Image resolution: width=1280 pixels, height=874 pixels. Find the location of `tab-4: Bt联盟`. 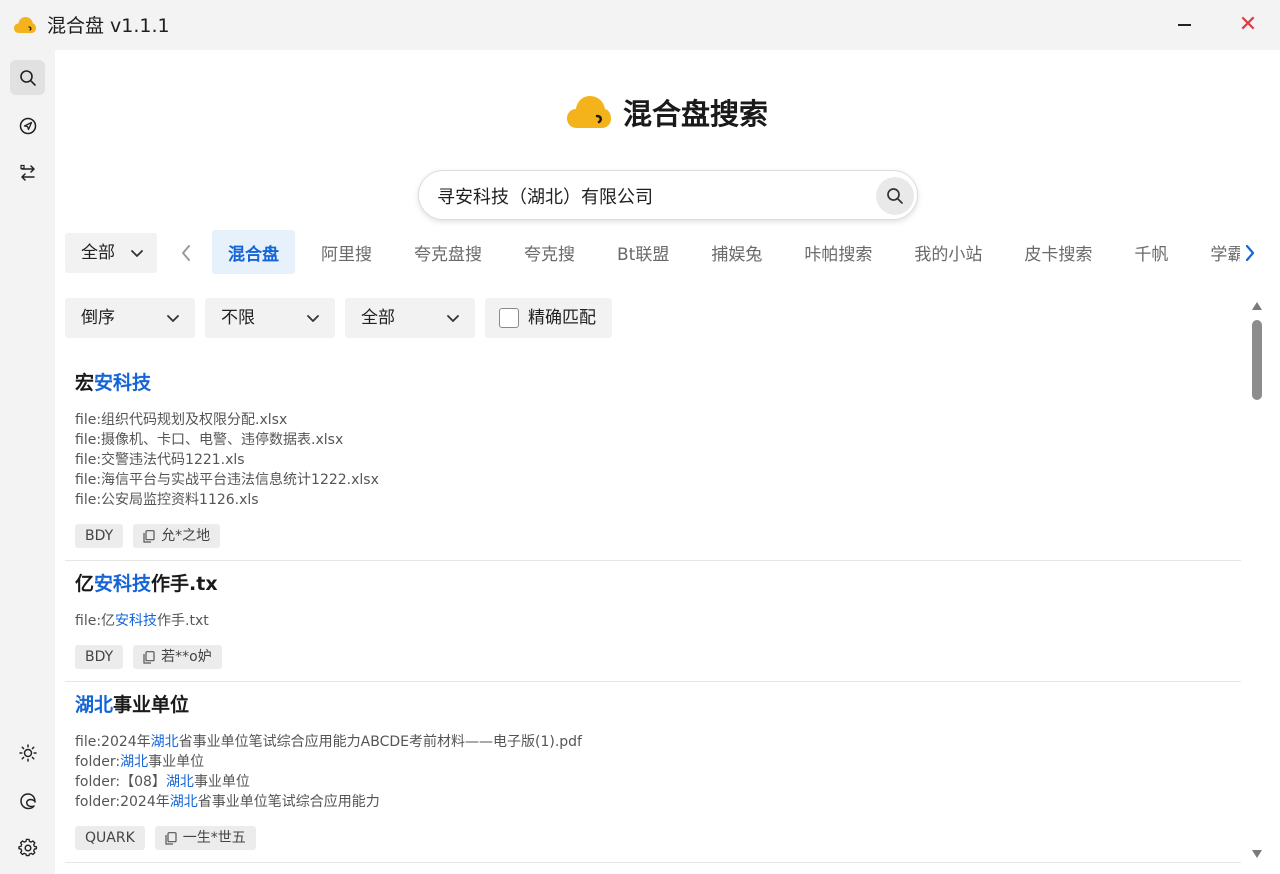

tab-4: Bt联盟 is located at coordinates (643, 252).